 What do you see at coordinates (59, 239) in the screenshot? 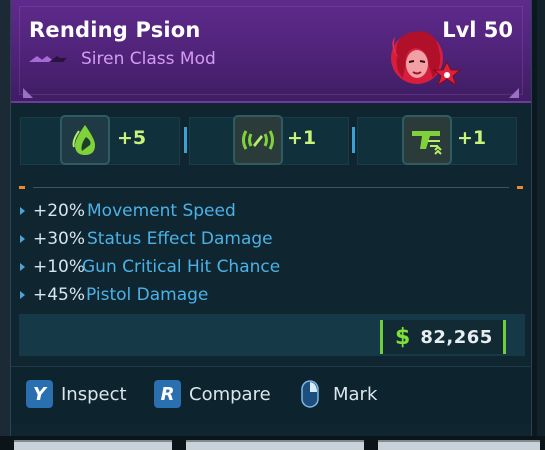
I see `stat-amount: +30%` at bounding box center [59, 239].